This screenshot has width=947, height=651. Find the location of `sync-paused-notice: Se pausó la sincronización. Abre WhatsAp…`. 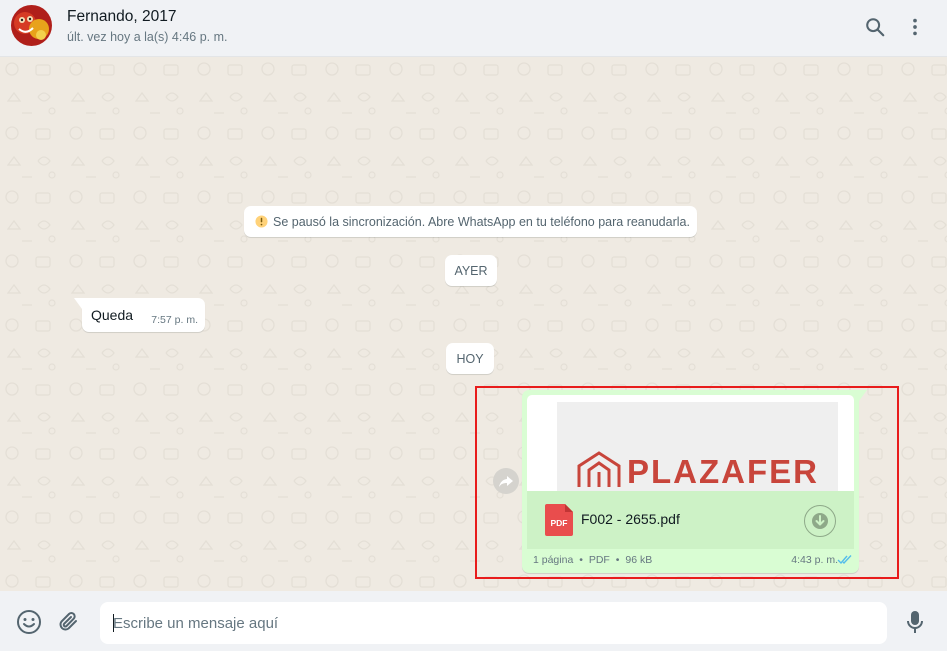

sync-paused-notice: Se pausó la sincronización. Abre WhatsAp… is located at coordinates (470, 221).